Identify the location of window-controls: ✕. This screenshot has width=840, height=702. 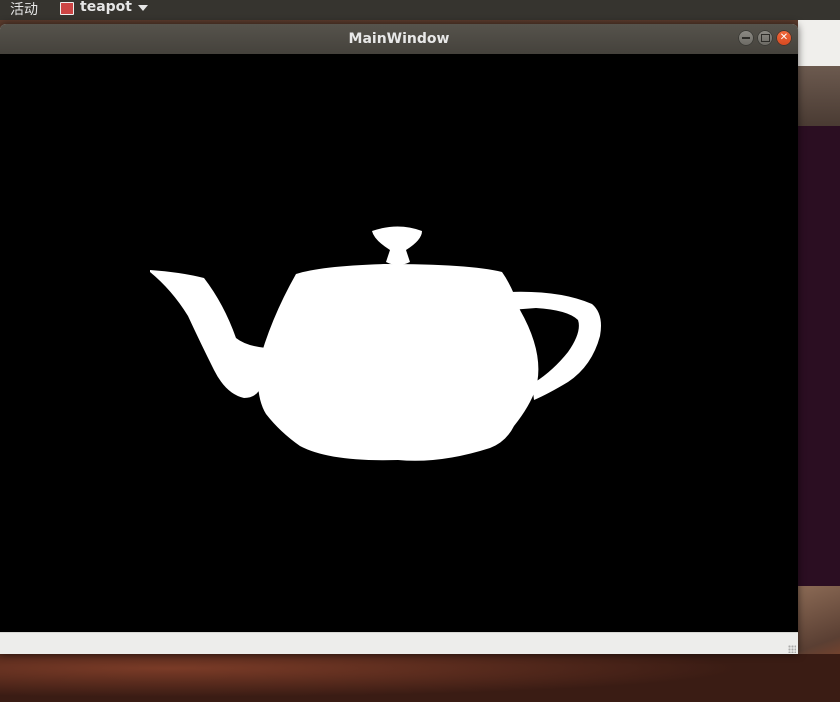
(765, 38).